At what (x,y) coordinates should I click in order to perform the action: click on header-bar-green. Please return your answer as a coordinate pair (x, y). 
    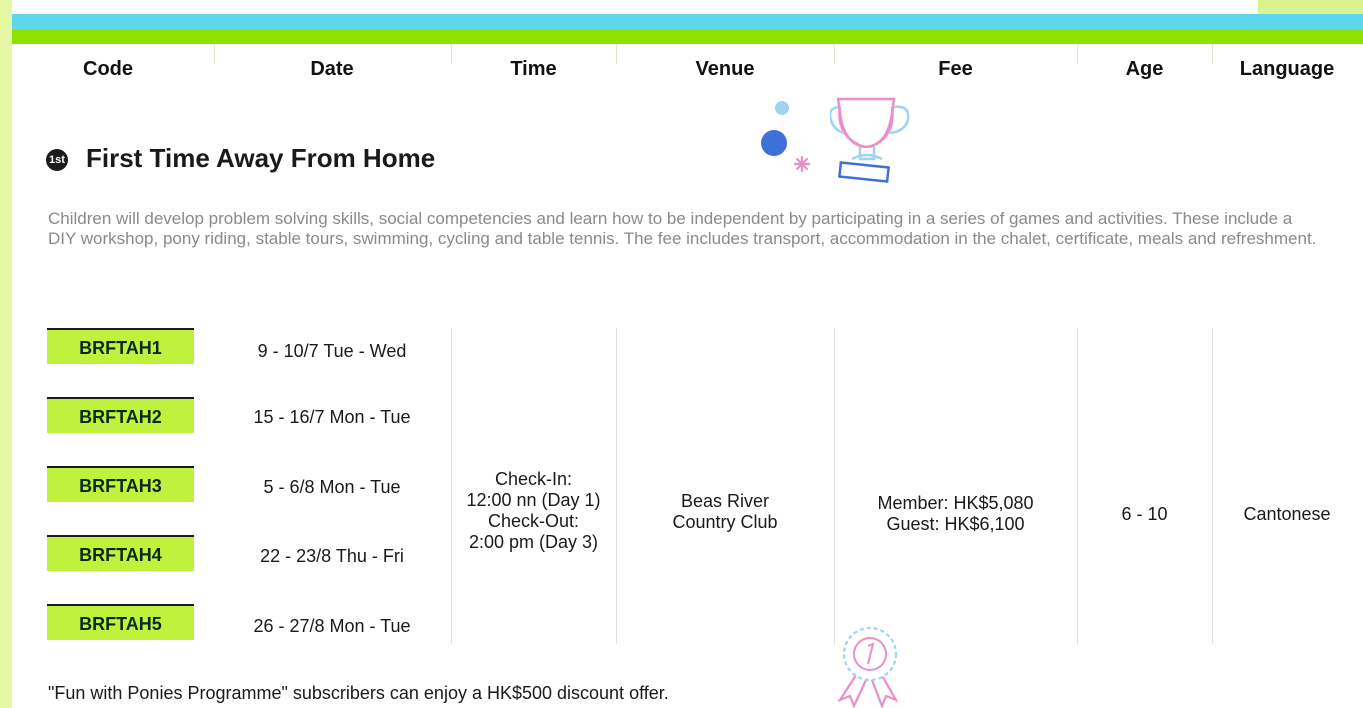
    Looking at the image, I should click on (687, 37).